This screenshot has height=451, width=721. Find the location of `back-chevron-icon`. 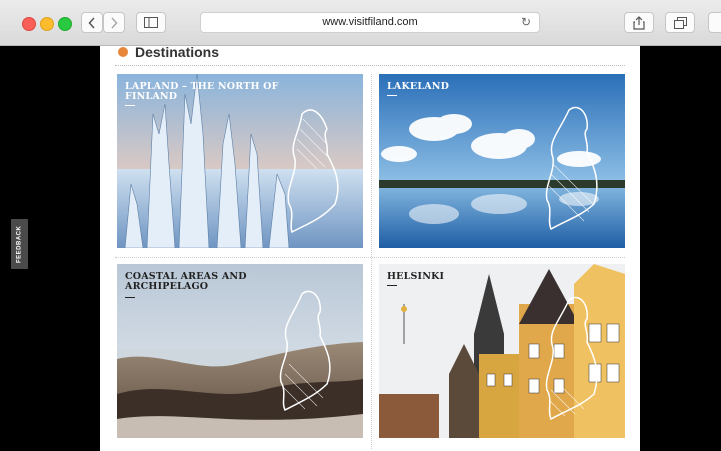

back-chevron-icon is located at coordinates (91, 22).